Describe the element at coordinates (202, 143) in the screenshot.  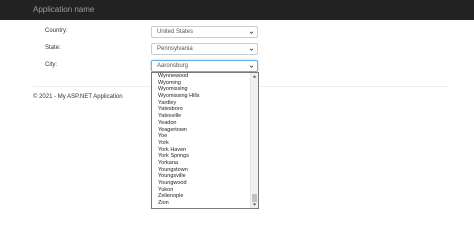
I see `city-option: York` at that location.